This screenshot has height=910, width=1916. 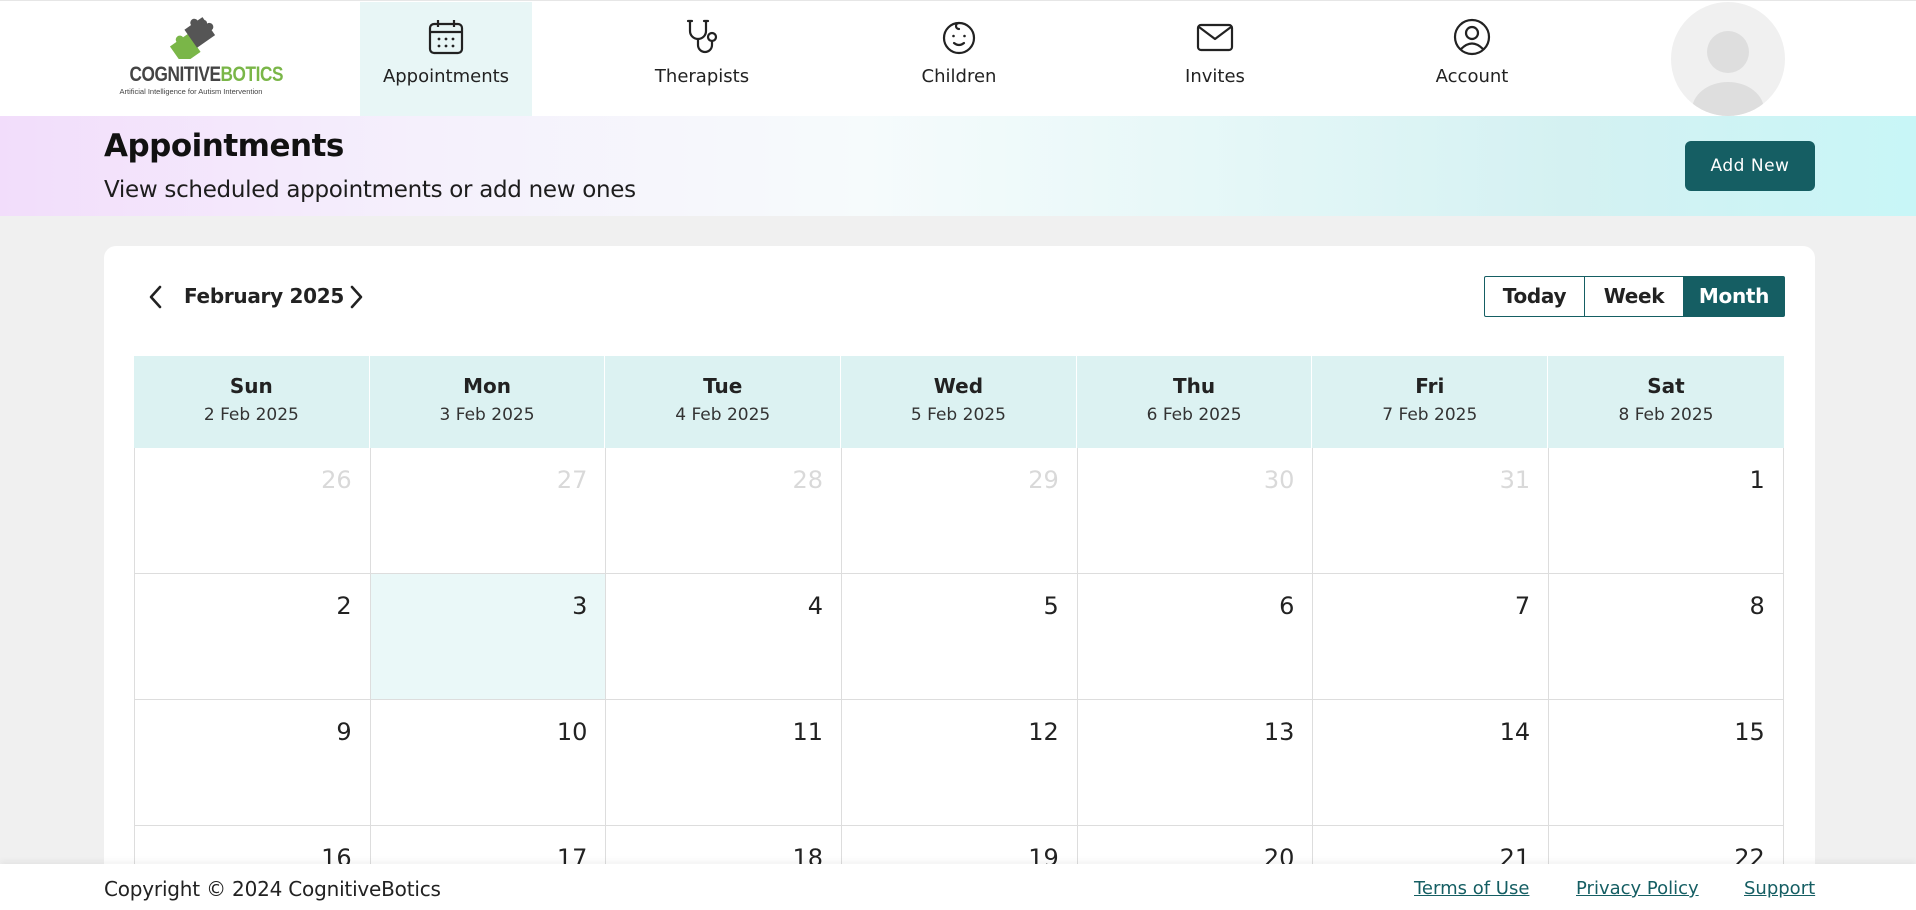 What do you see at coordinates (572, 480) in the screenshot?
I see `day-number: 27` at bounding box center [572, 480].